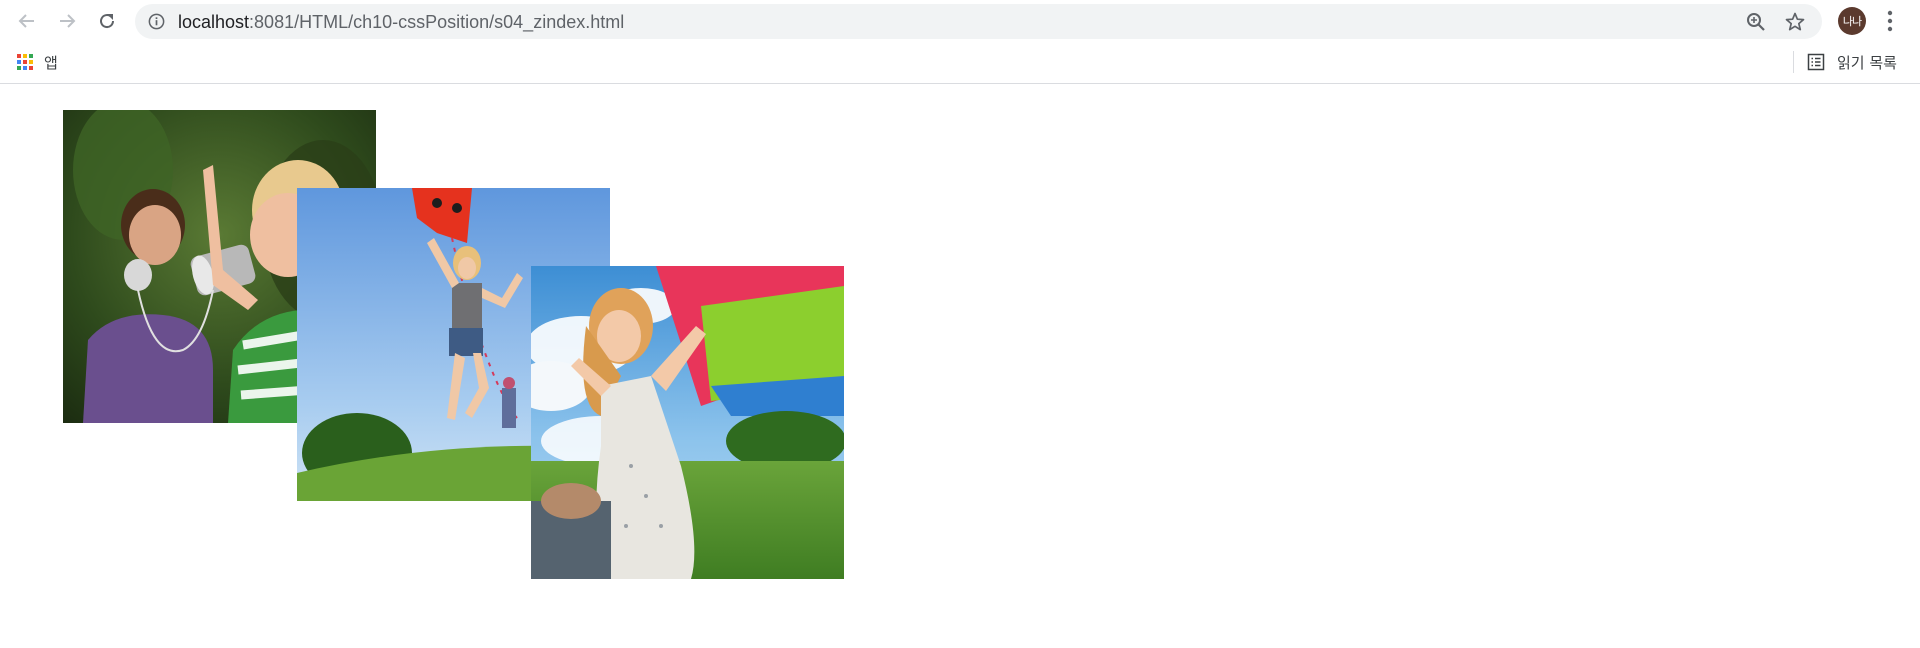  Describe the element at coordinates (1890, 21) in the screenshot. I see `vertical-dots-icon` at that location.